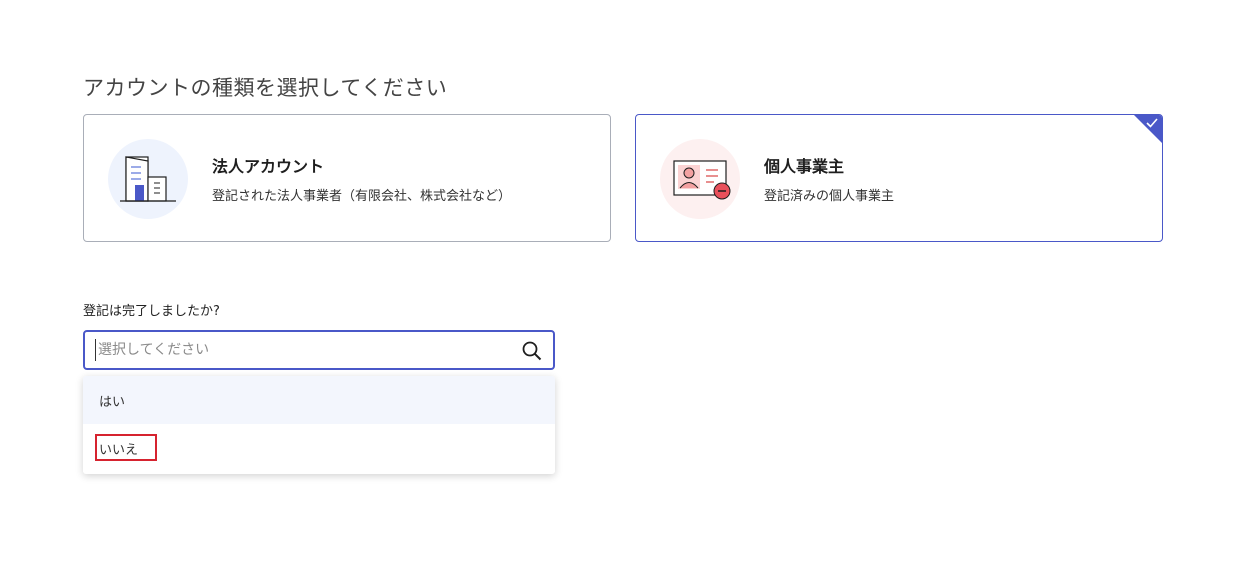  What do you see at coordinates (804, 166) in the screenshot?
I see `sole-proprietor-title: 個人事業主` at bounding box center [804, 166].